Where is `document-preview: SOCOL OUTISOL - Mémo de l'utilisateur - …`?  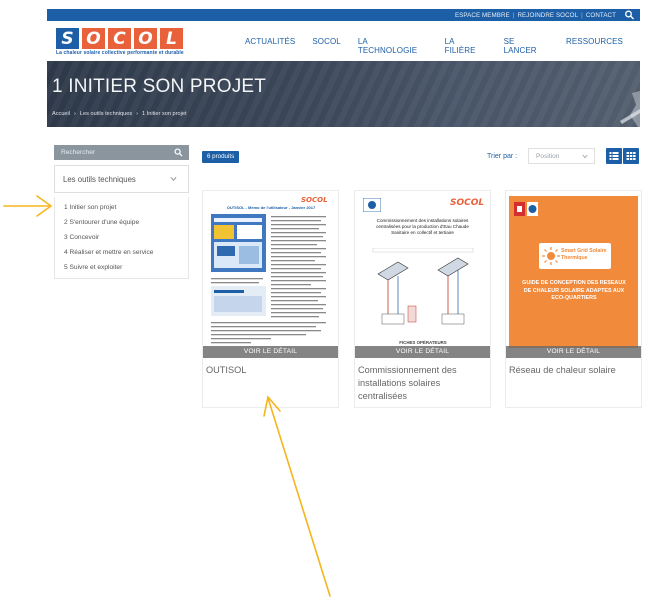 document-preview: SOCOL OUTISOL - Mémo de l'utilisateur - … is located at coordinates (270, 272).